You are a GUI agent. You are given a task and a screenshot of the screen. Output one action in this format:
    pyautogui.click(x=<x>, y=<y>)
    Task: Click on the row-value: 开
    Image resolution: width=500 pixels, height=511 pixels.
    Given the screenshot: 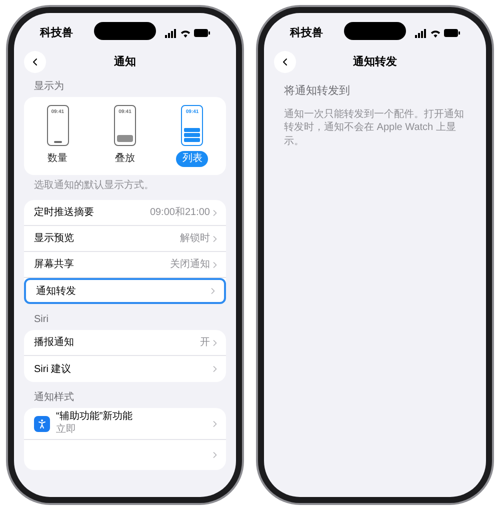 What is the action you would take?
    pyautogui.click(x=205, y=343)
    